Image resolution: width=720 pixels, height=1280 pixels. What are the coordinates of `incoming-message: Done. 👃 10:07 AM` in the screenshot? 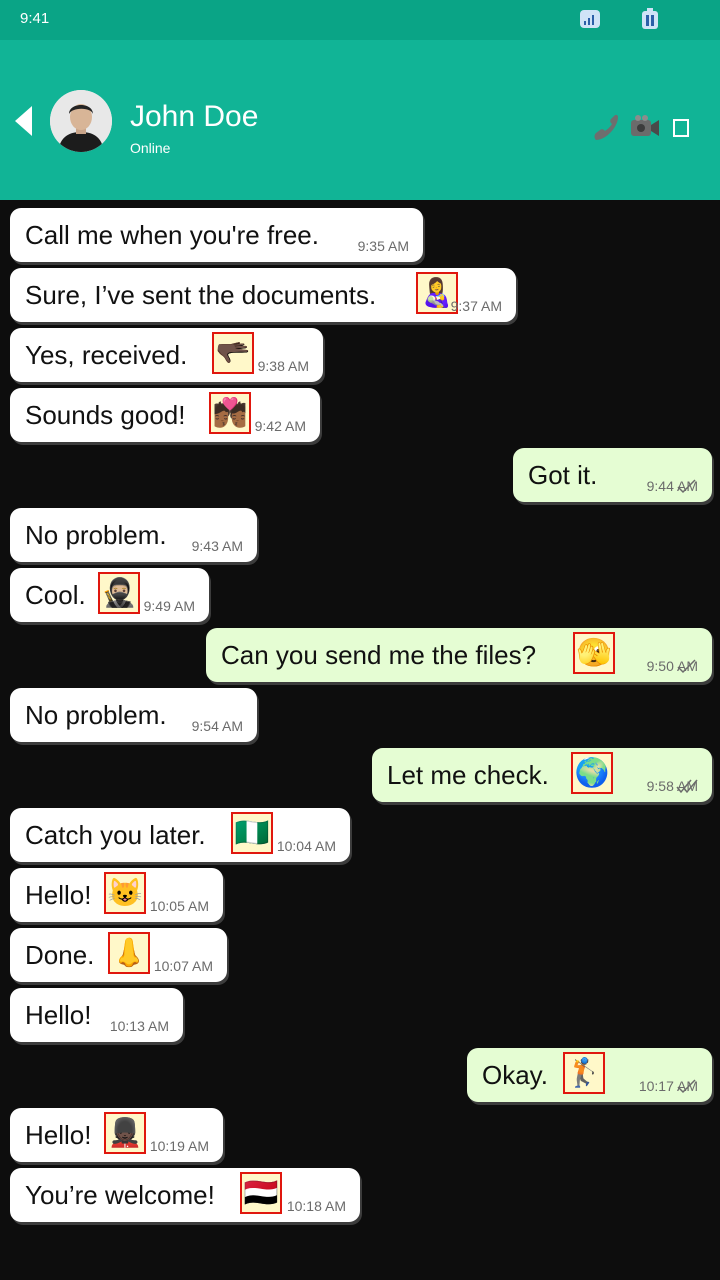 It's located at (118, 955).